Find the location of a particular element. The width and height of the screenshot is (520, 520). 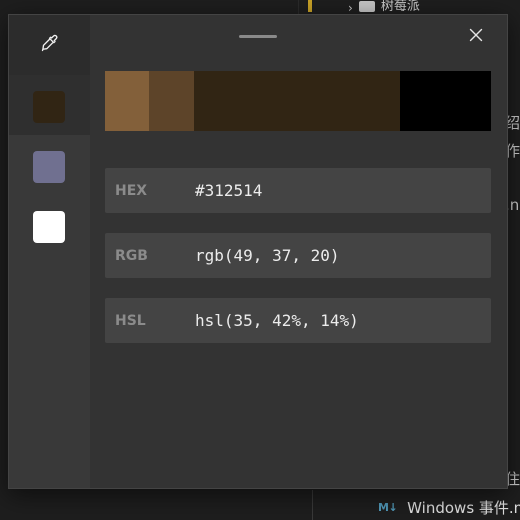

hex-value: #312514 is located at coordinates (229, 190).